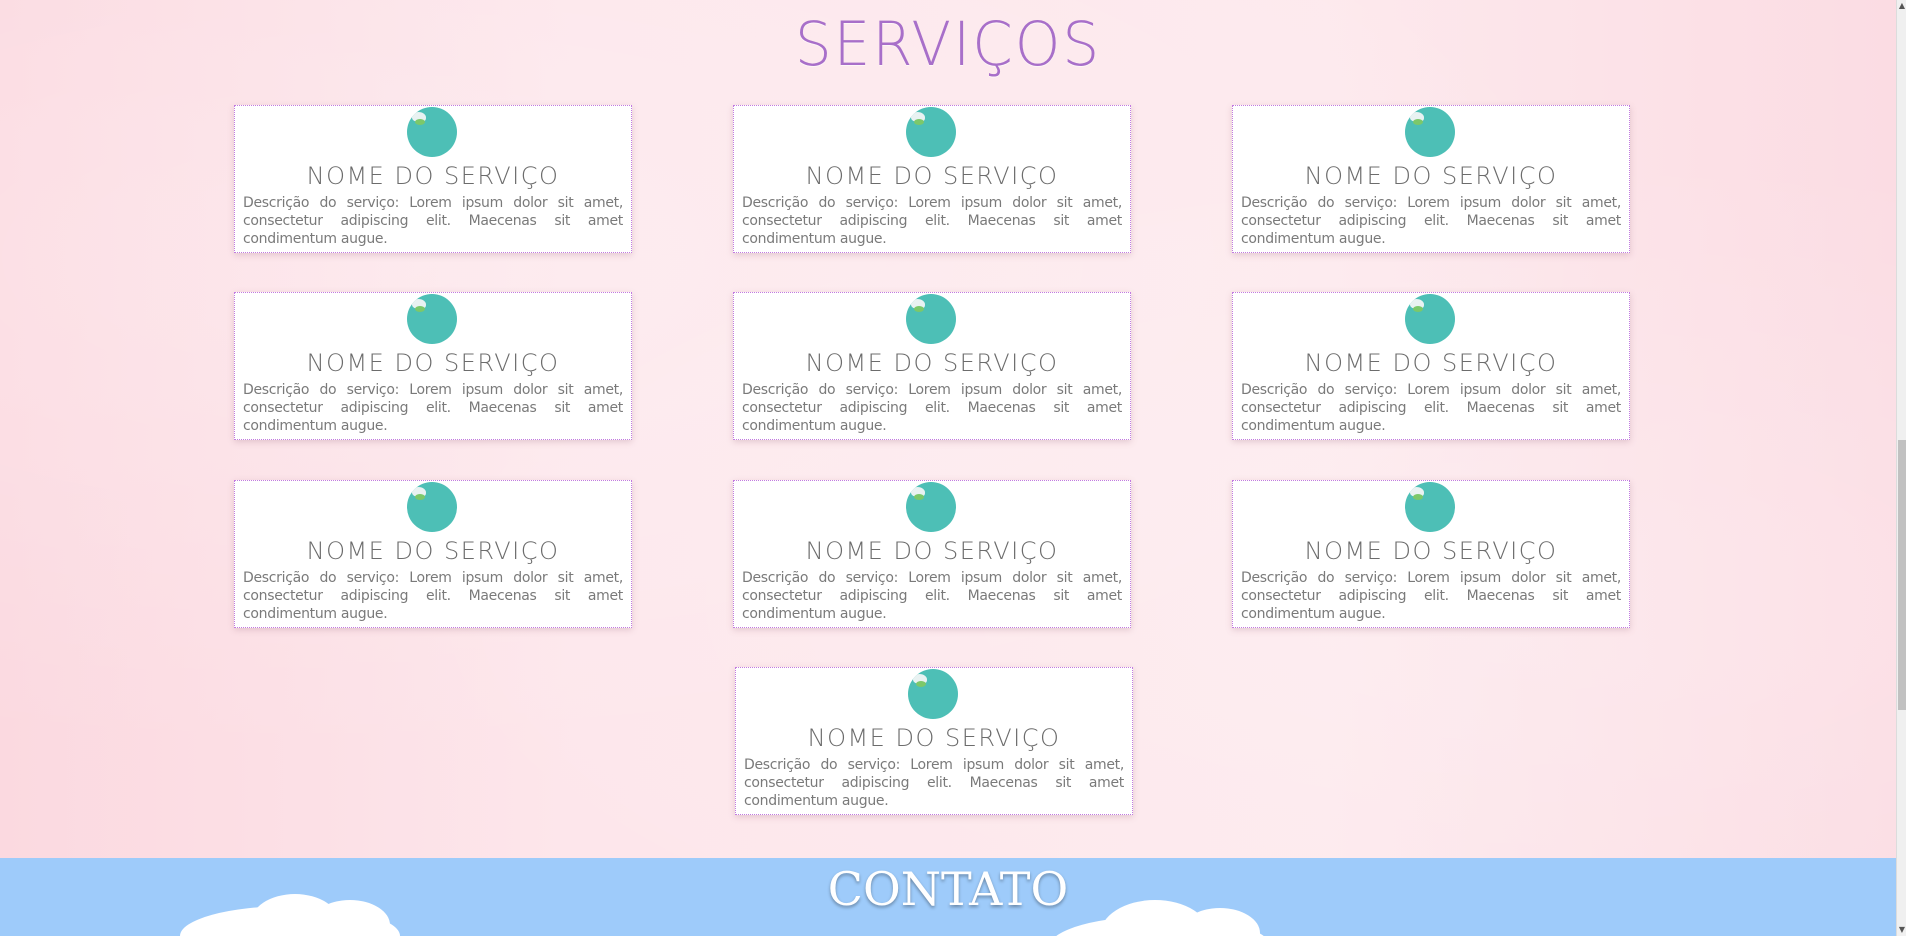  I want to click on scrollbar-thumb, so click(1902, 575).